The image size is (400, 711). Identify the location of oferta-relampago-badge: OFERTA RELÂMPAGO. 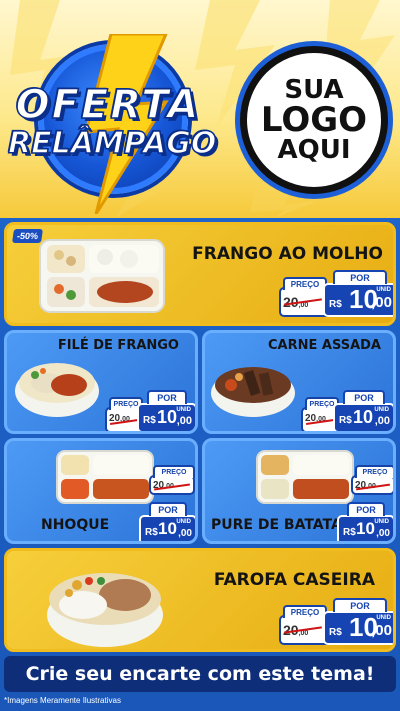
(112, 124).